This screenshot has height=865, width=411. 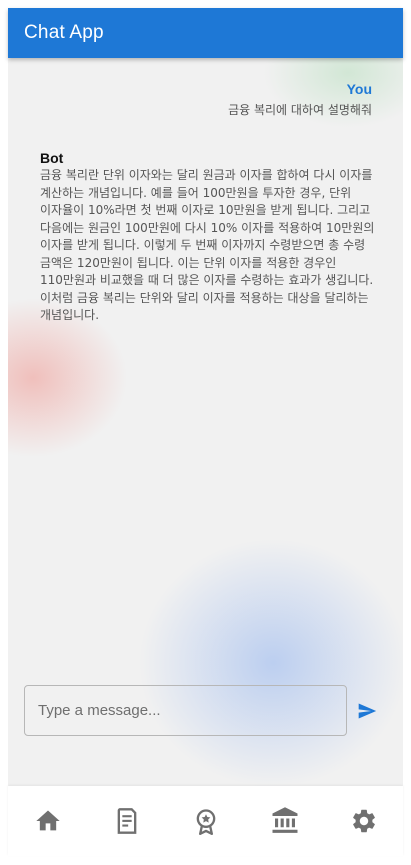 I want to click on receipt-icon, so click(x=126, y=821).